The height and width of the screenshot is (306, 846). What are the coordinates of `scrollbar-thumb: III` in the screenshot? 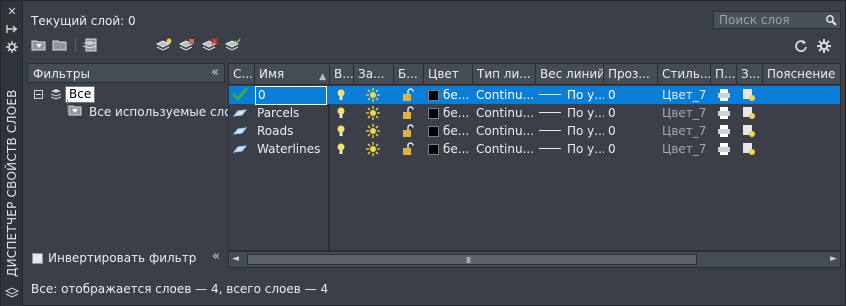 It's located at (472, 259).